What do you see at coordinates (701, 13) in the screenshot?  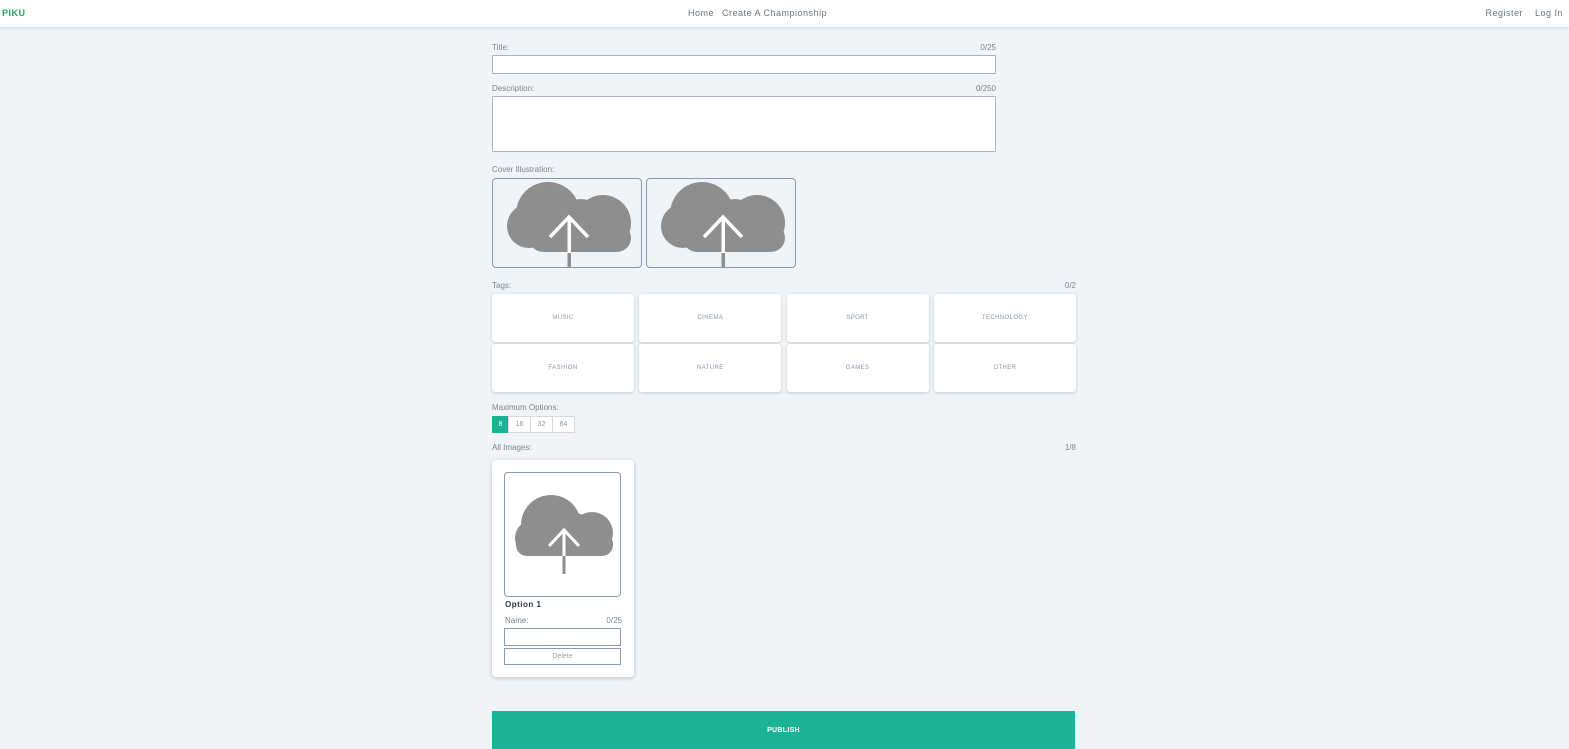 I see `nav-home-link: Home` at bounding box center [701, 13].